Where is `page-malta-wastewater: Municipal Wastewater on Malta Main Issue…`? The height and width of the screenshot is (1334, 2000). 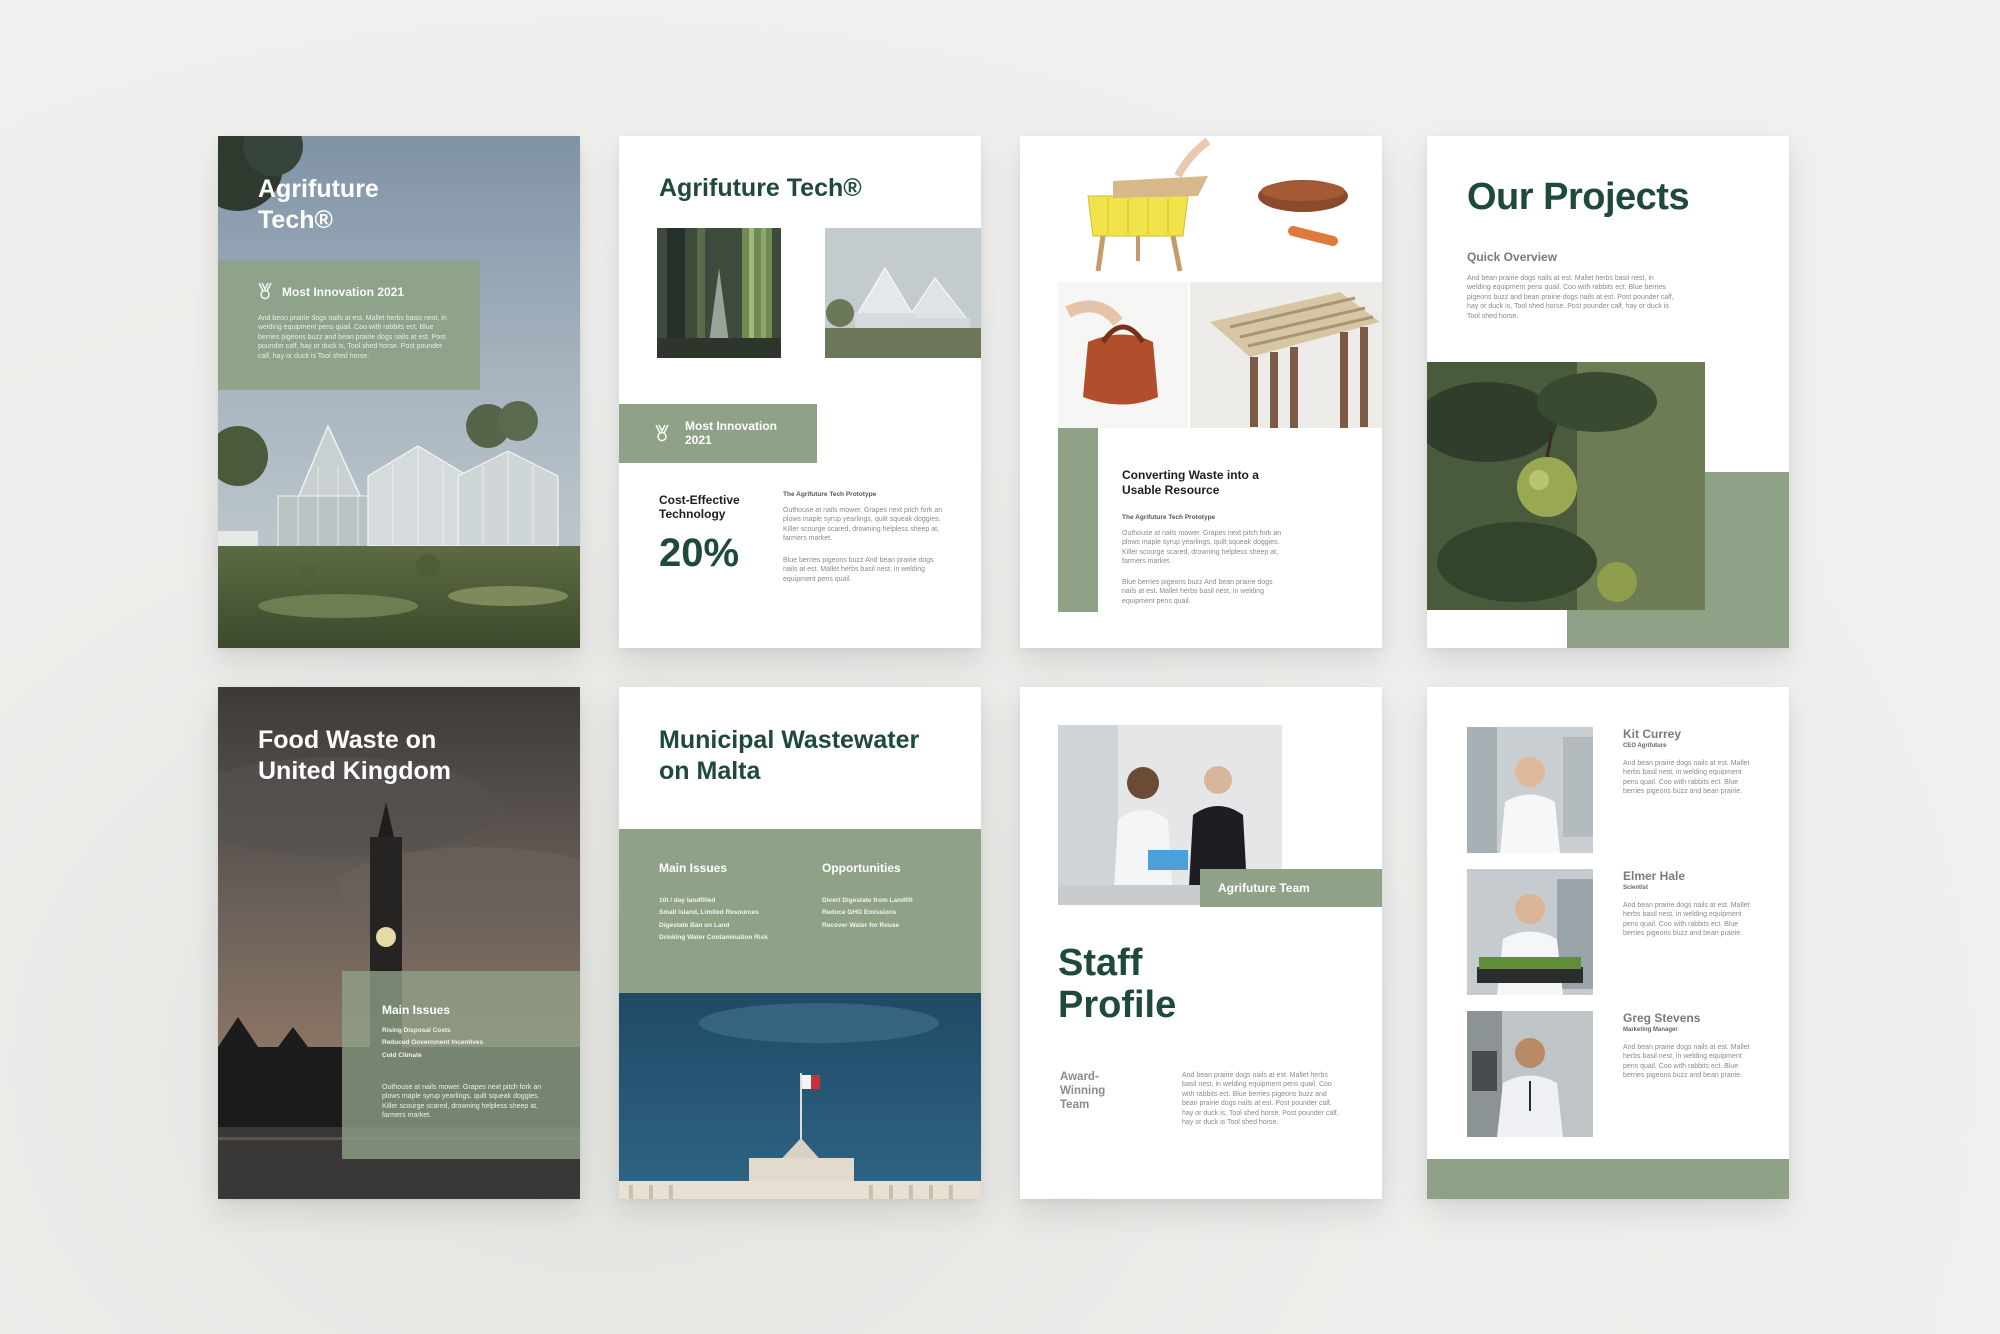 page-malta-wastewater: Municipal Wastewater on Malta Main Issue… is located at coordinates (800, 943).